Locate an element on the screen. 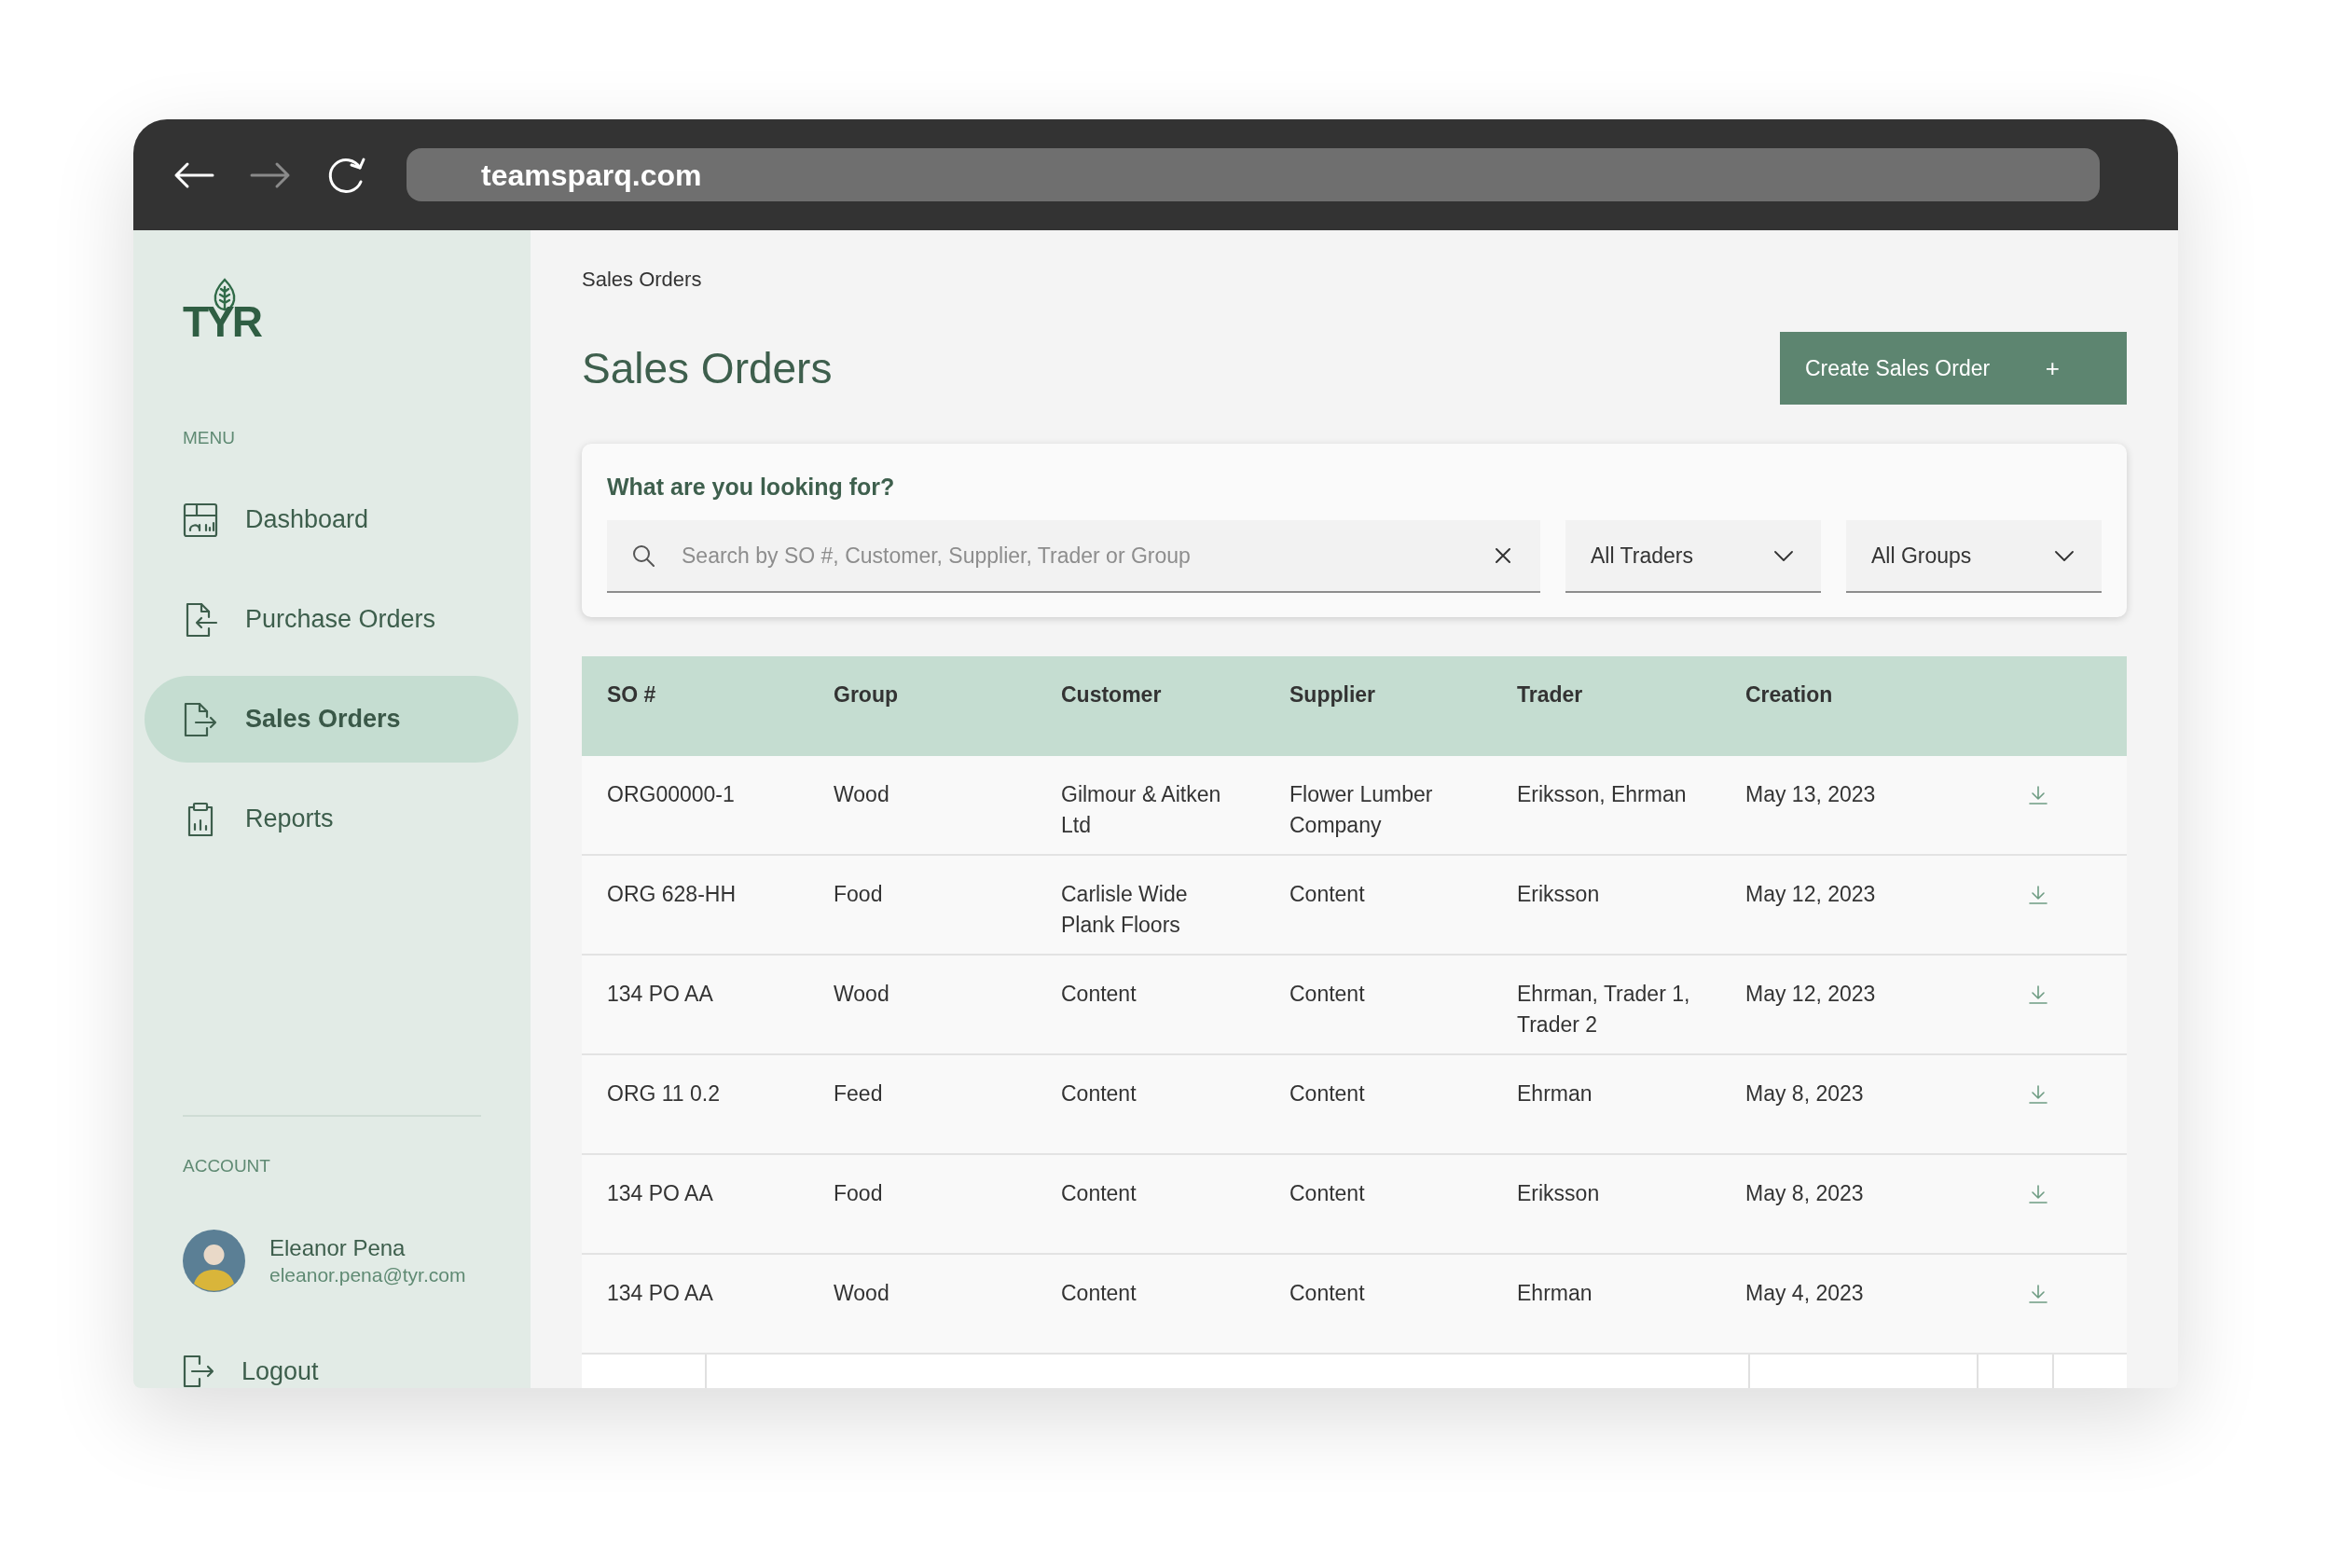 Image resolution: width=2344 pixels, height=1568 pixels. sidebar-item: Dashboard is located at coordinates (332, 520).